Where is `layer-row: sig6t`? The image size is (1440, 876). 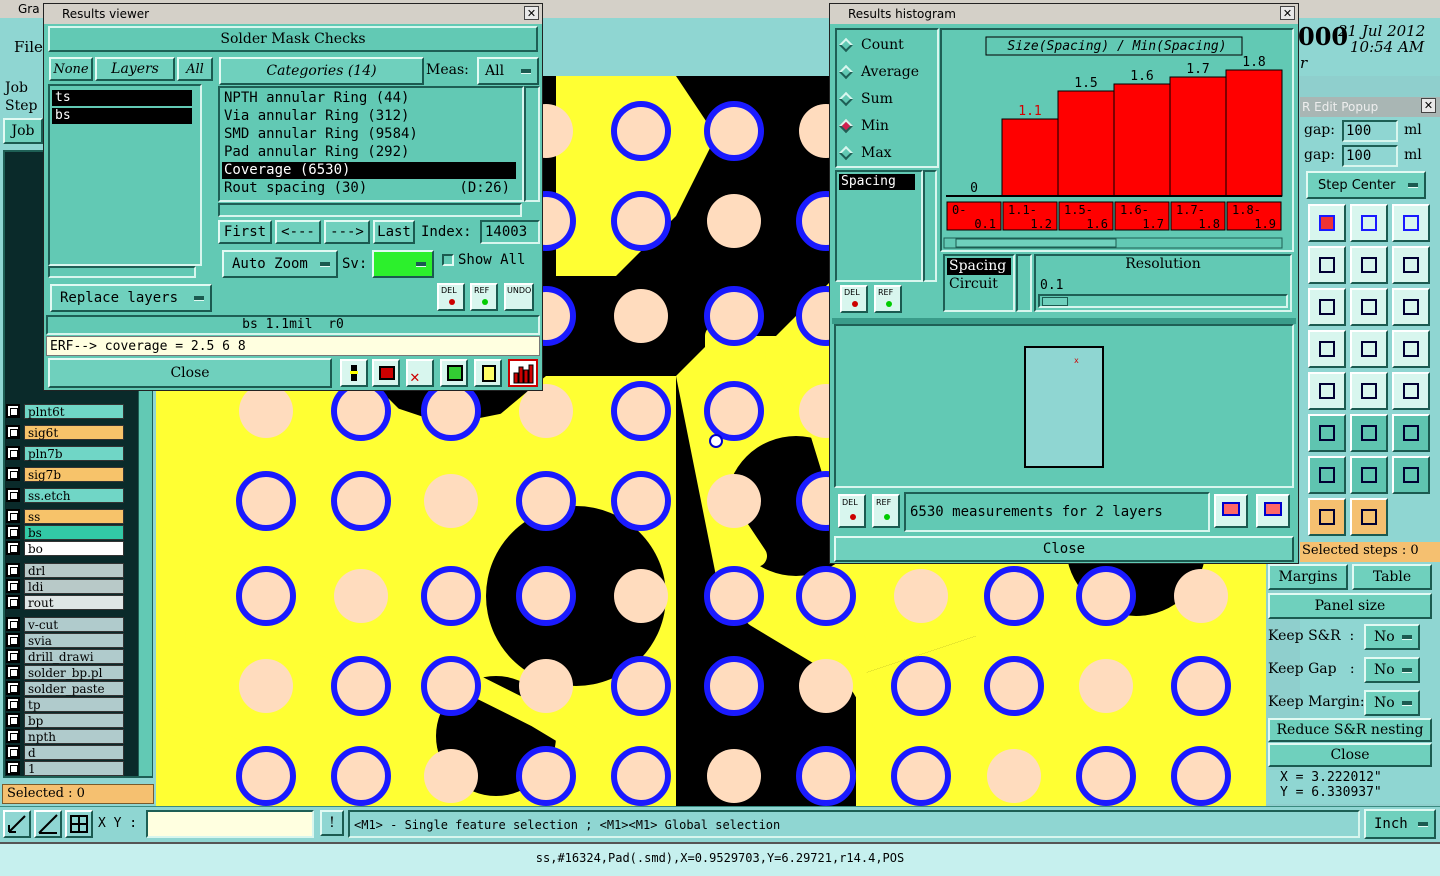
layer-row: sig6t is located at coordinates (65, 432).